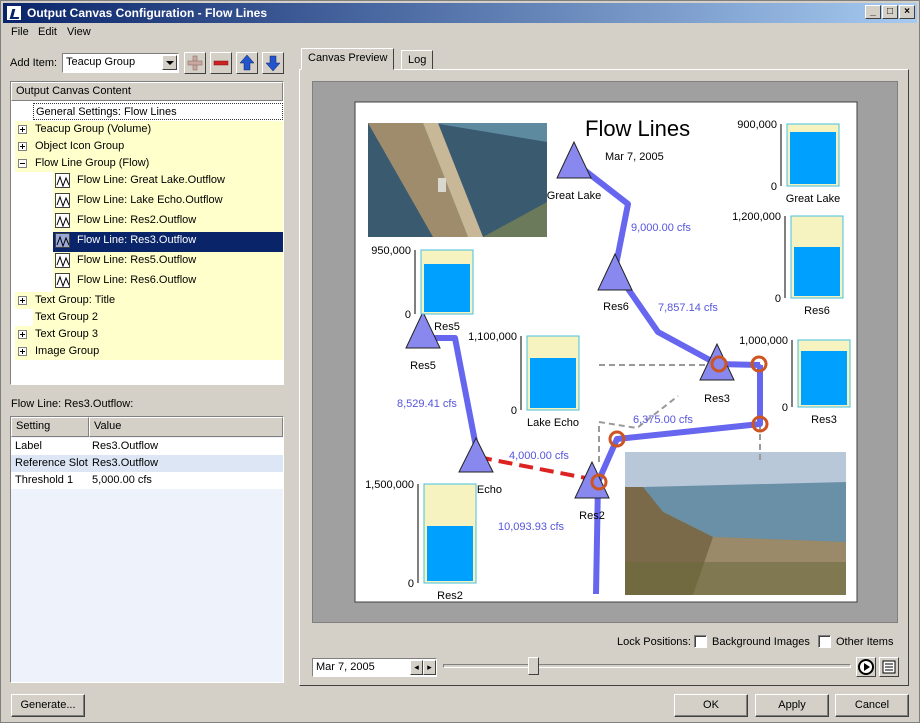 The height and width of the screenshot is (723, 920). Describe the element at coordinates (22, 163) in the screenshot. I see `collapse-minus-icon` at that location.